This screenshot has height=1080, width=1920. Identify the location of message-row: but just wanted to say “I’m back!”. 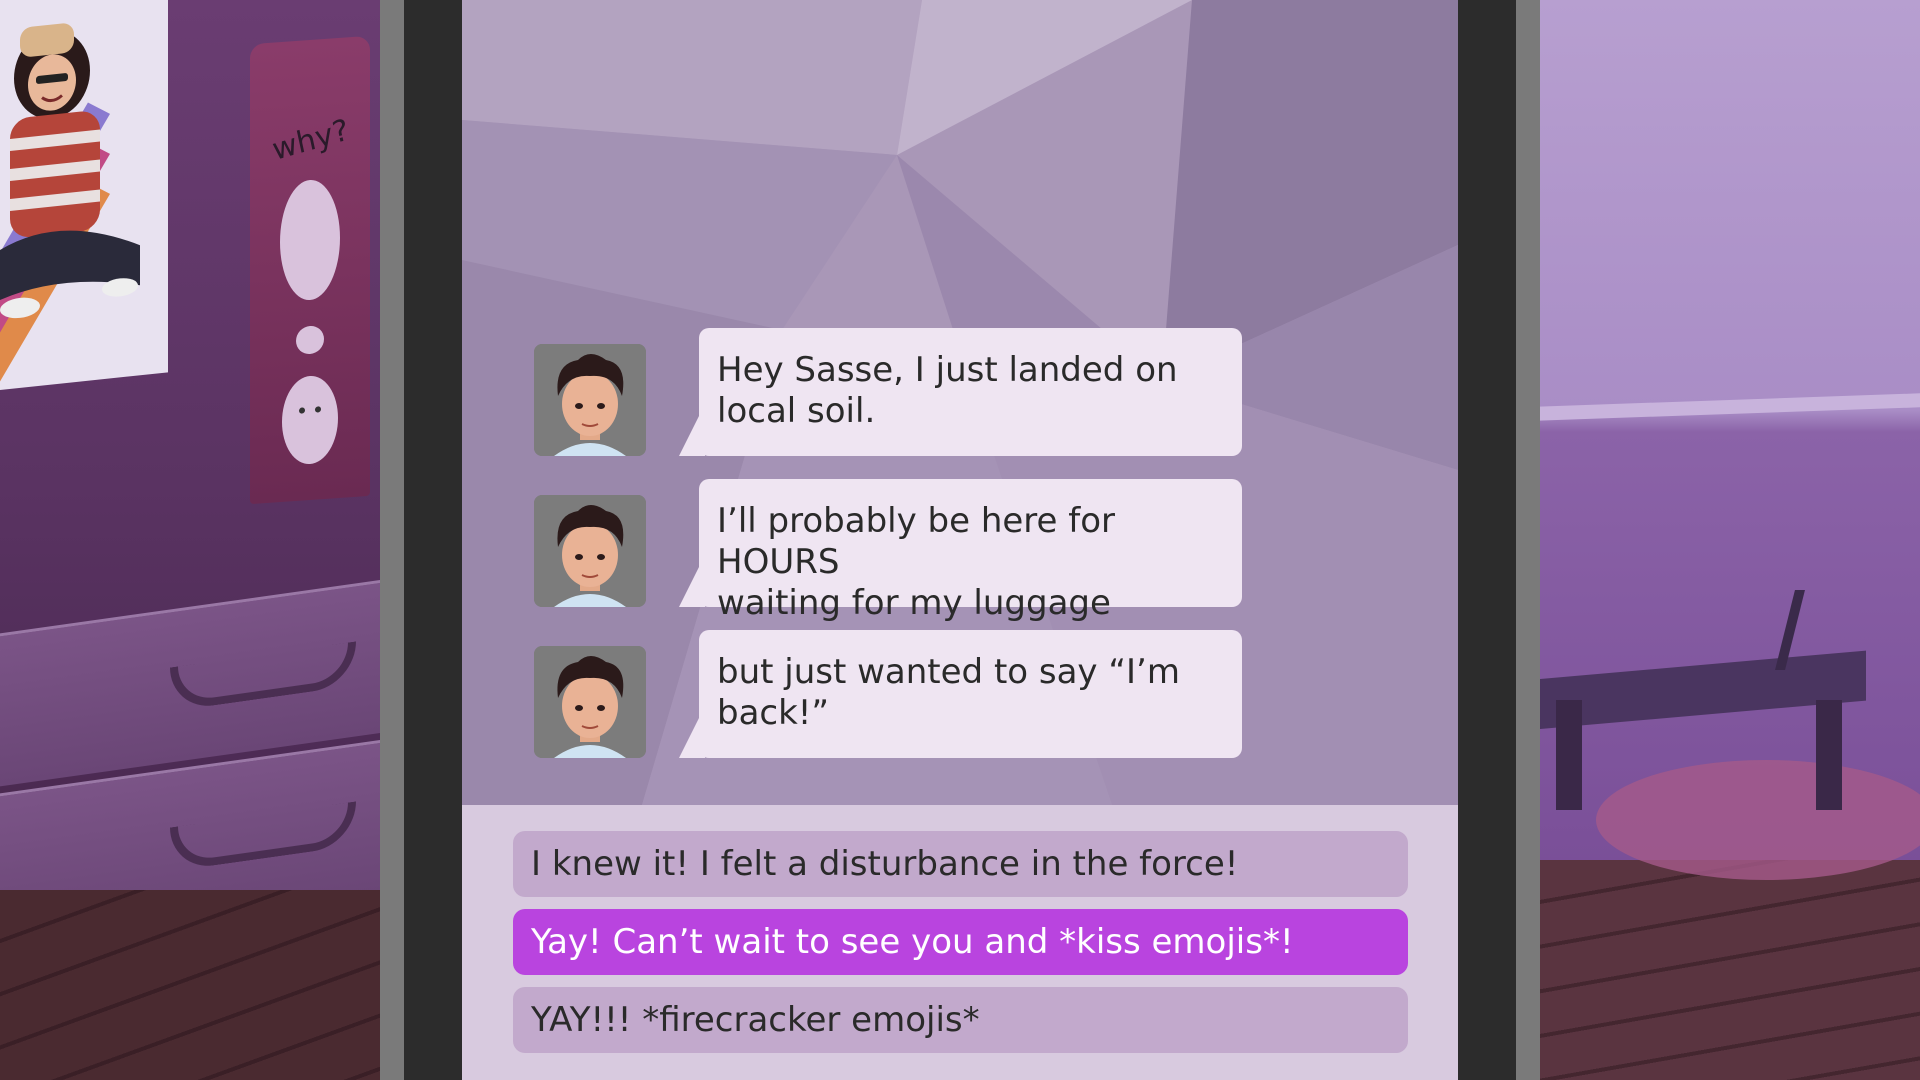
(960, 695).